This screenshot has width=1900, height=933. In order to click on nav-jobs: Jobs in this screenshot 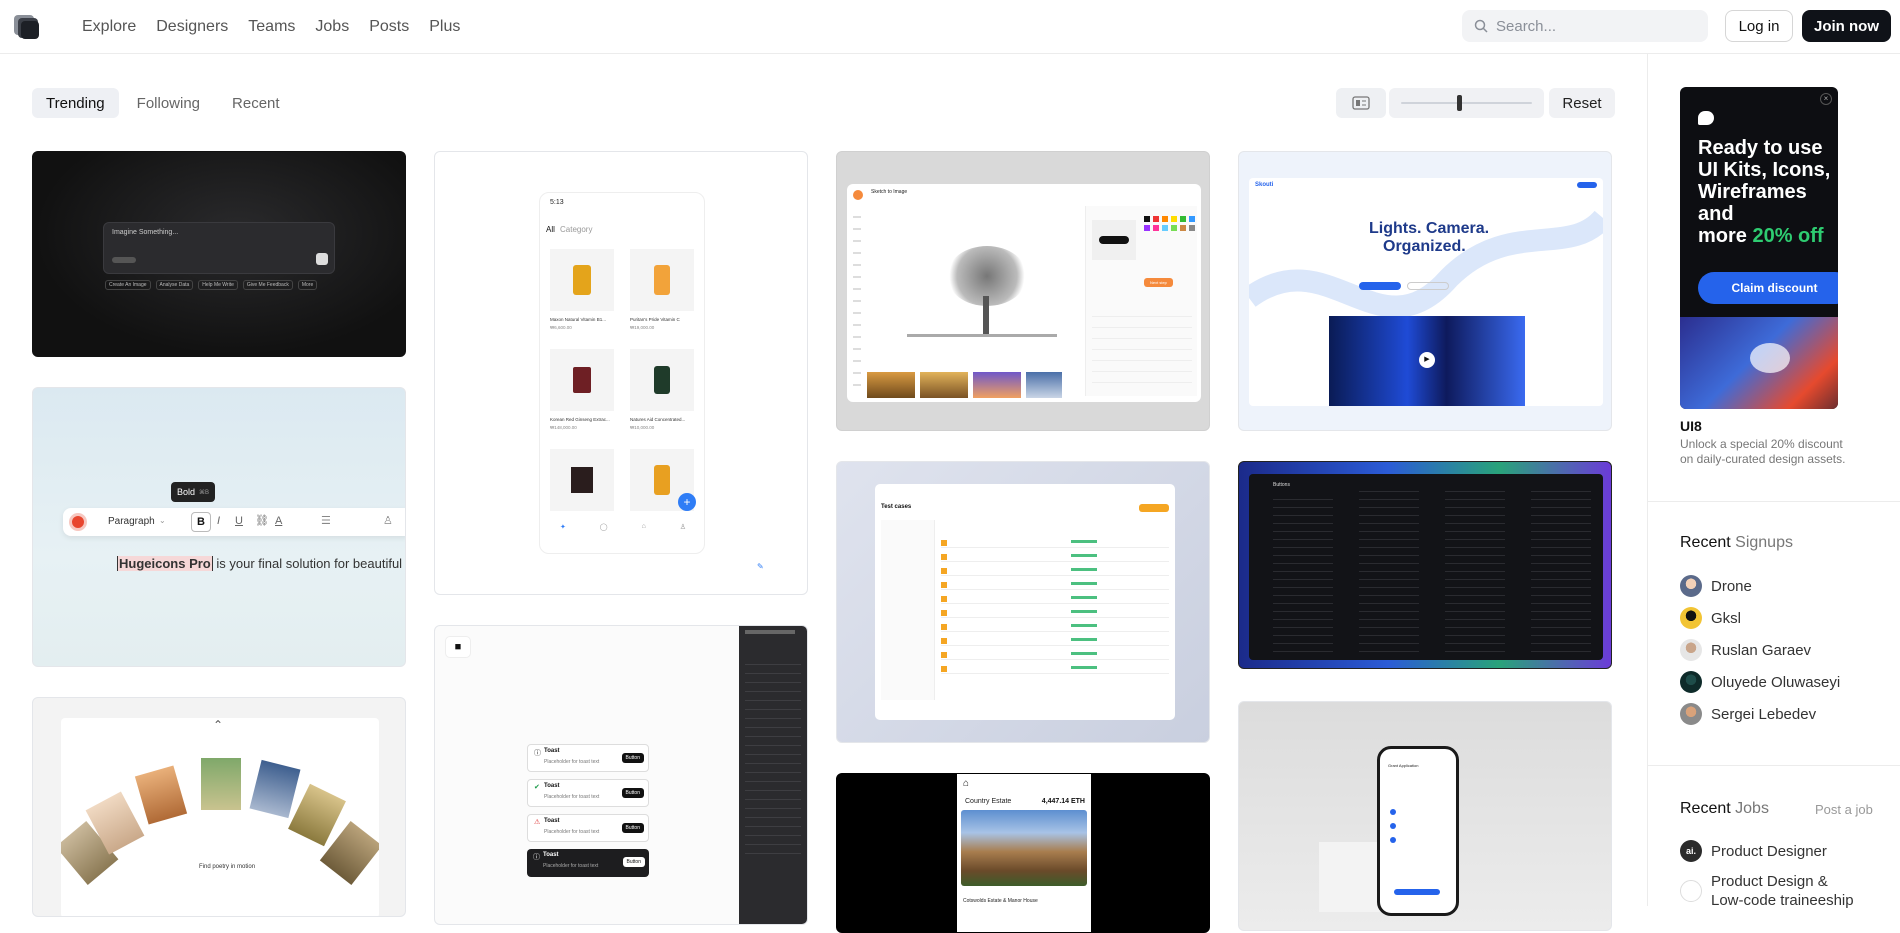, I will do `click(332, 27)`.